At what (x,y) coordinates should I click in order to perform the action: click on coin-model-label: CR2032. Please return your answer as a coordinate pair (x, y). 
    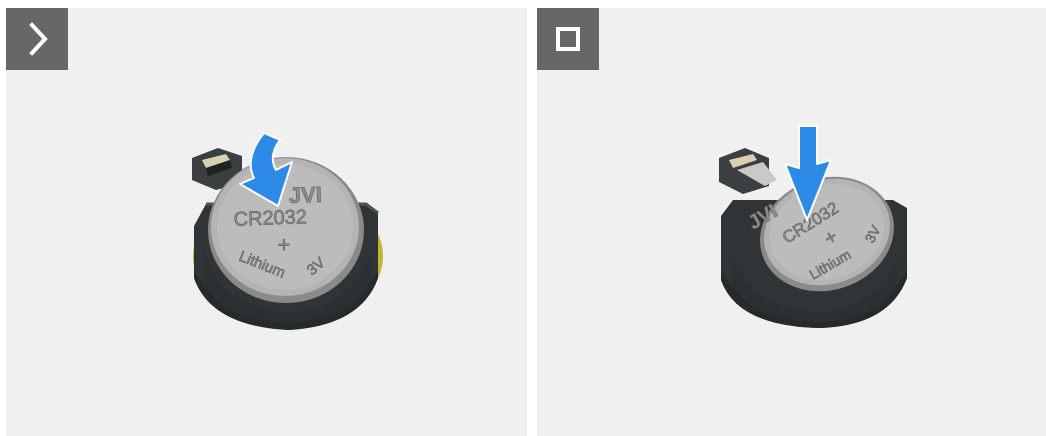
    Looking at the image, I should click on (270, 218).